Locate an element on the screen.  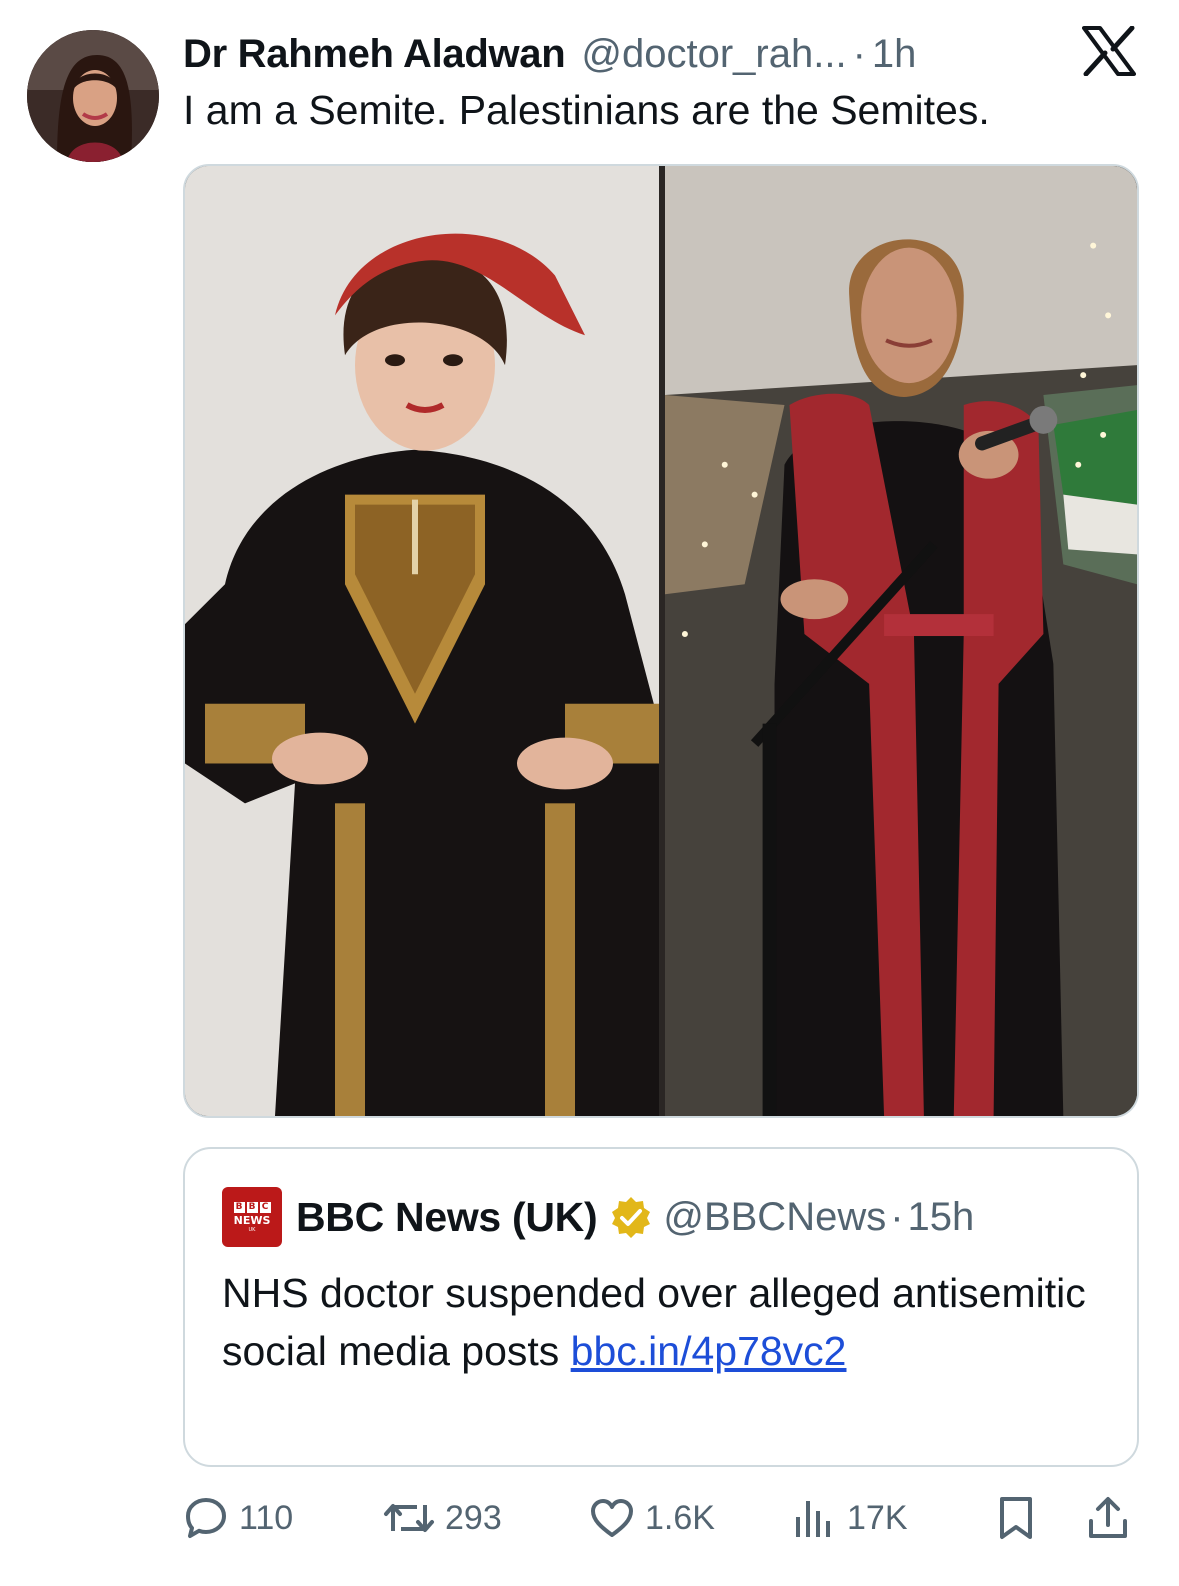
like-count: 1.6K is located at coordinates (680, 1517).